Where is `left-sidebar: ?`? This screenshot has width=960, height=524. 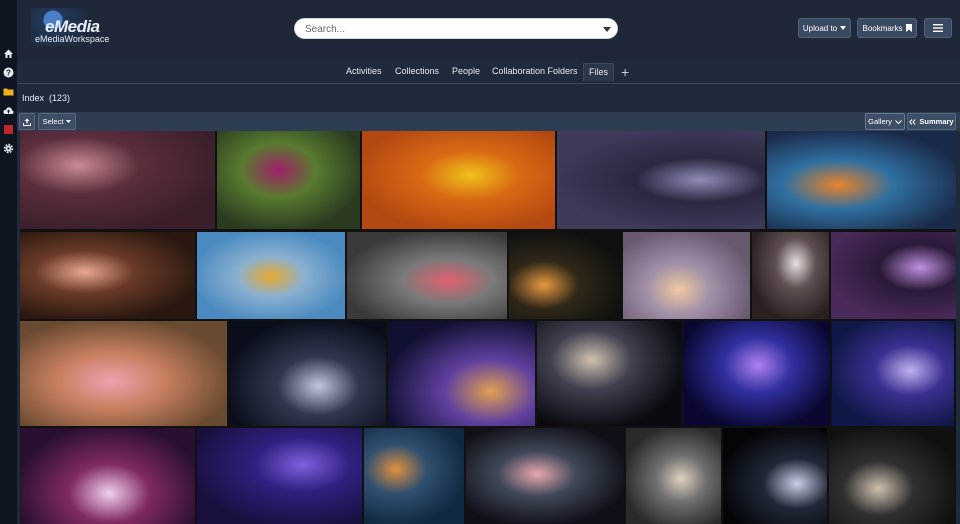
left-sidebar: ? is located at coordinates (8, 262).